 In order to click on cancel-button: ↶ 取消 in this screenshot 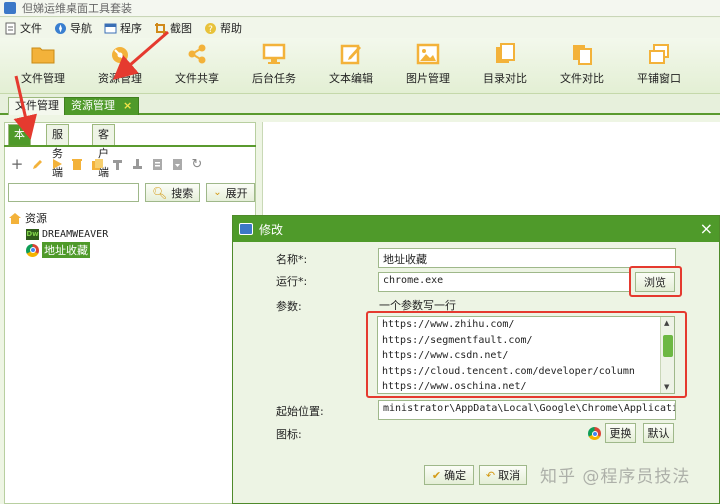, I will do `click(503, 475)`.